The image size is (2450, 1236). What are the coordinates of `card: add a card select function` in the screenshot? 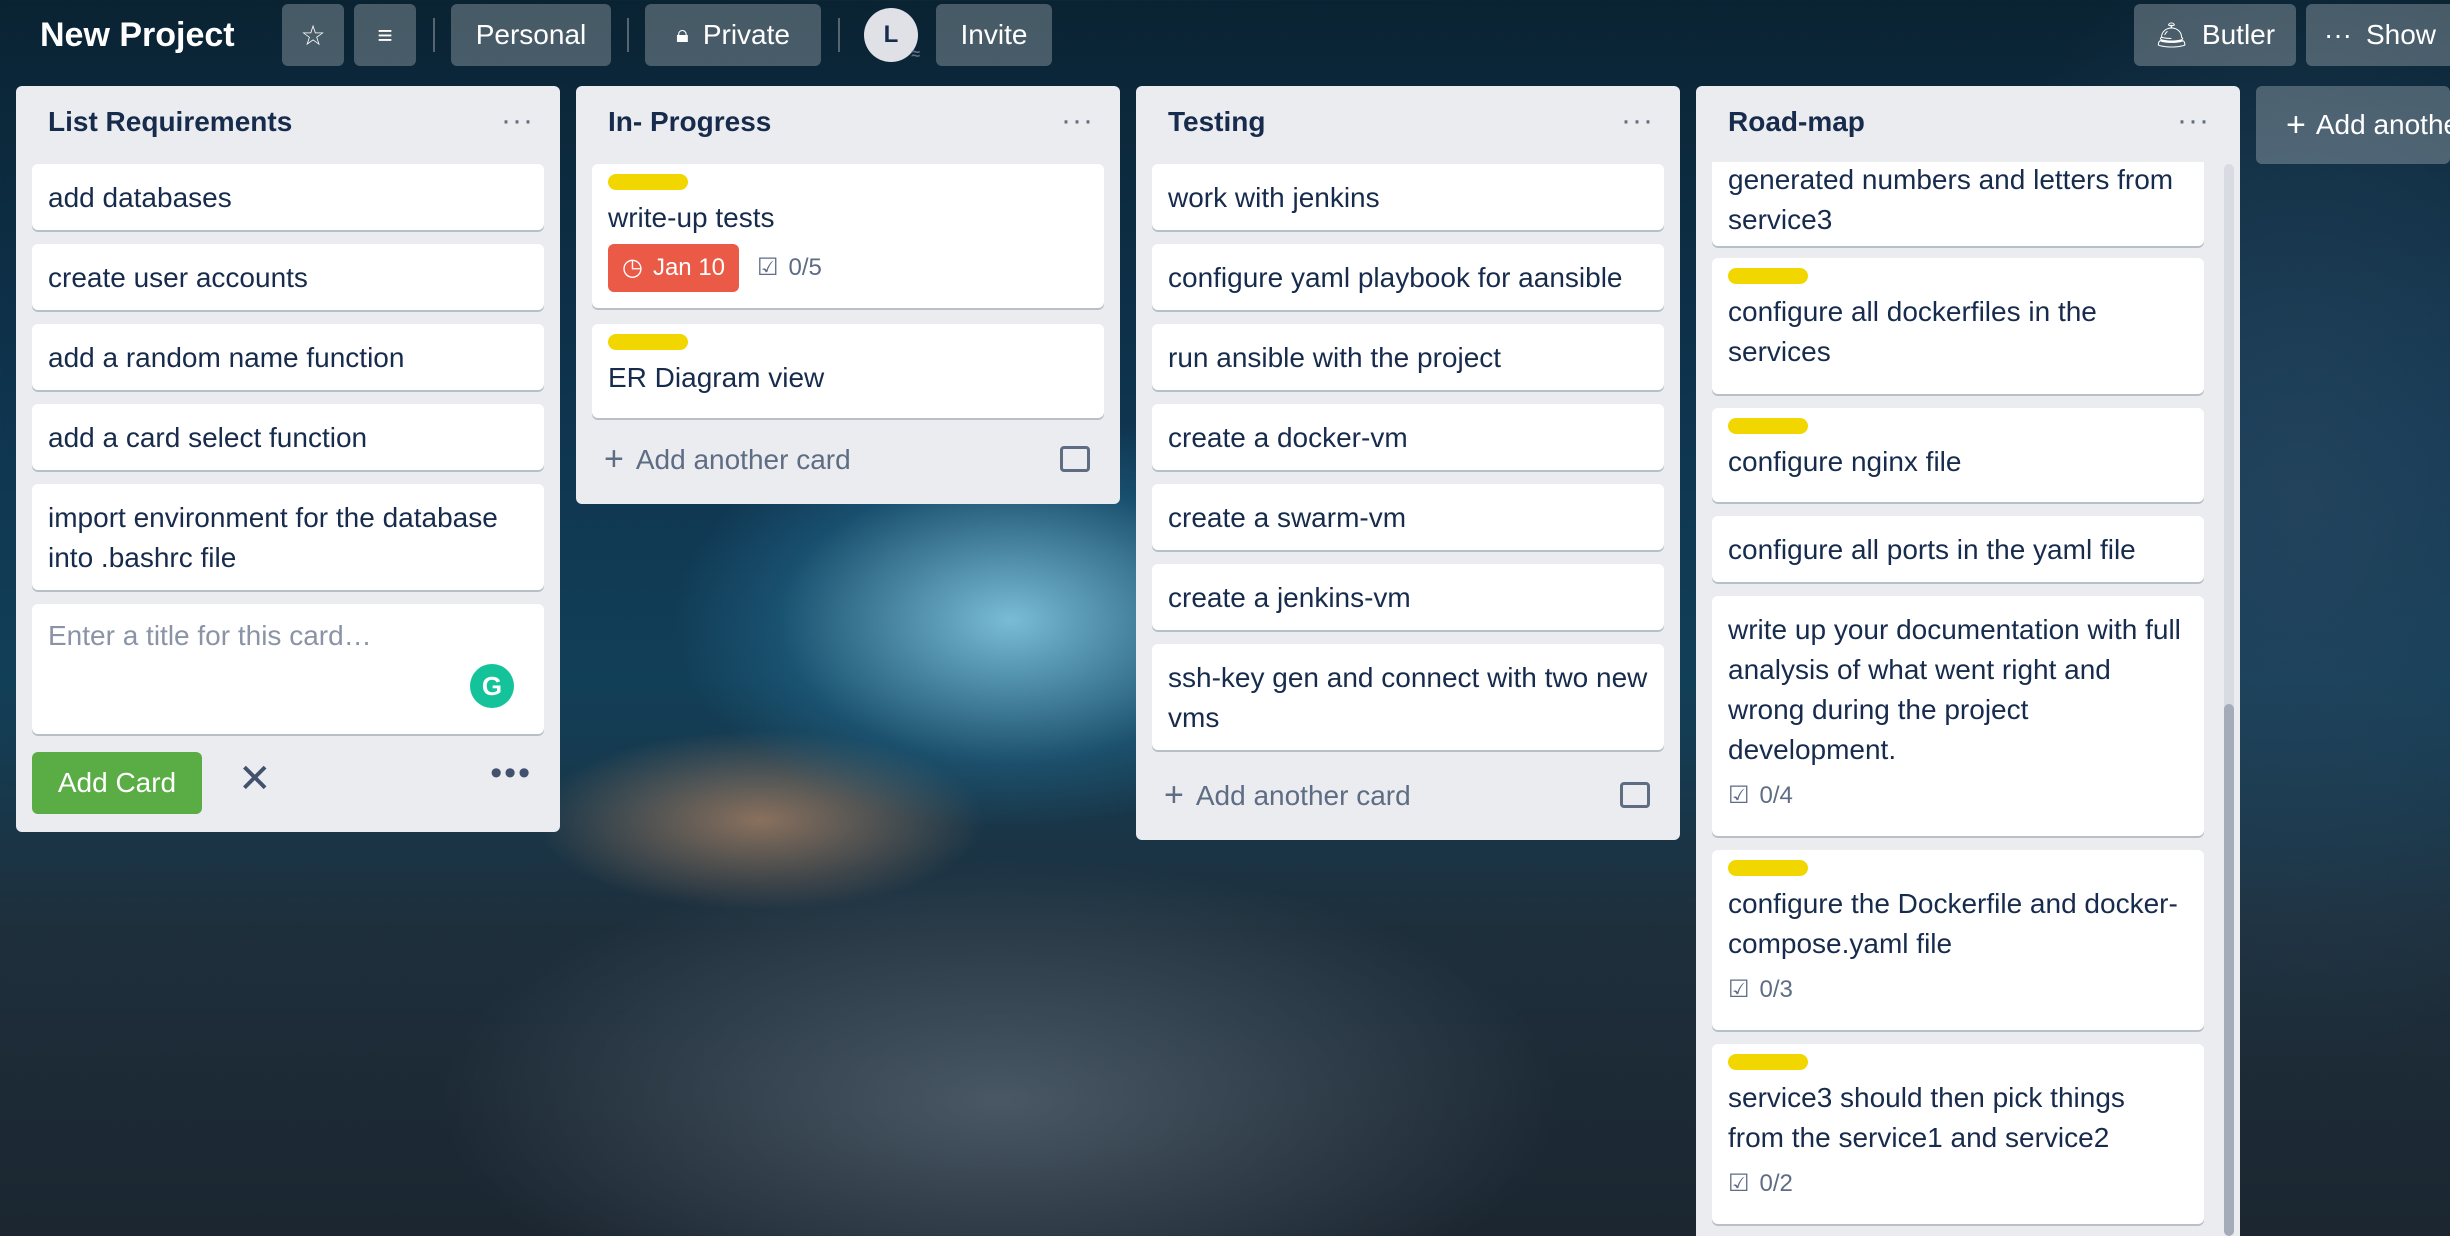 It's located at (288, 437).